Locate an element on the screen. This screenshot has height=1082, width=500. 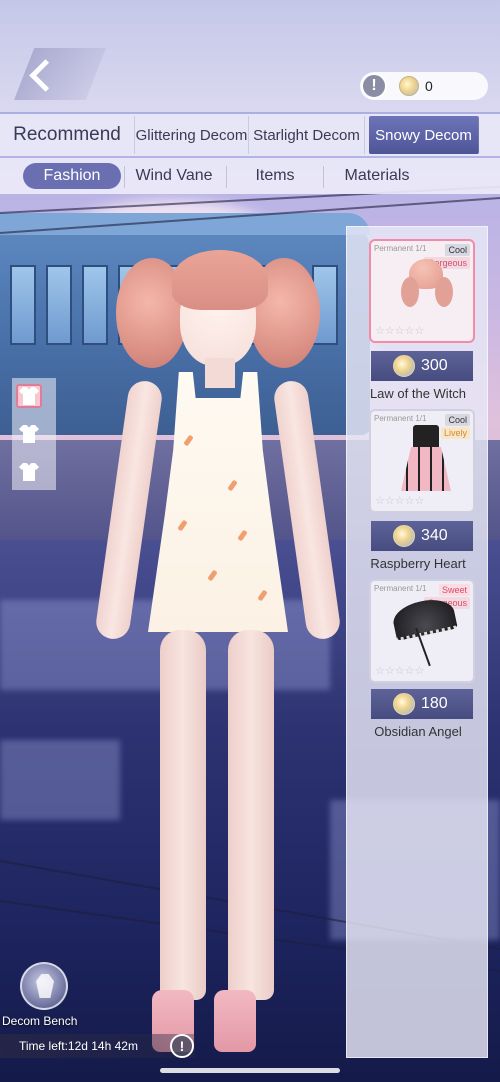
currency-value: 0 is located at coordinates (429, 86).